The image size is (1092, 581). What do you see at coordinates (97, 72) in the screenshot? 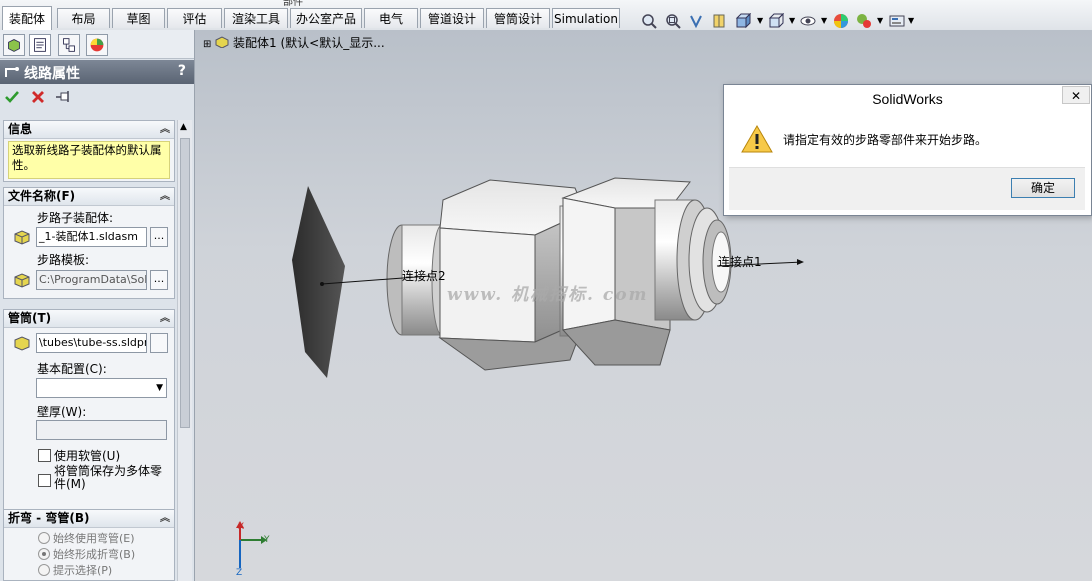
I see `property-manager-header: 线路属性 ?` at bounding box center [97, 72].